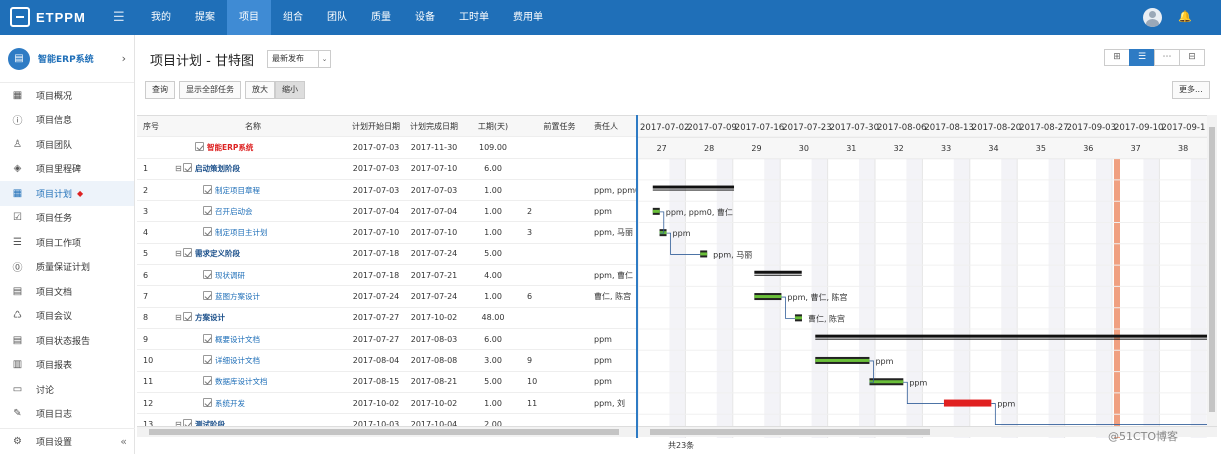 Image resolution: width=1221 pixels, height=454 pixels. What do you see at coordinates (386, 404) in the screenshot?
I see `table-row: 12 系统开发 2017-10-02 2017-10-02 1.00 11 ppm, 刘` at bounding box center [386, 404].